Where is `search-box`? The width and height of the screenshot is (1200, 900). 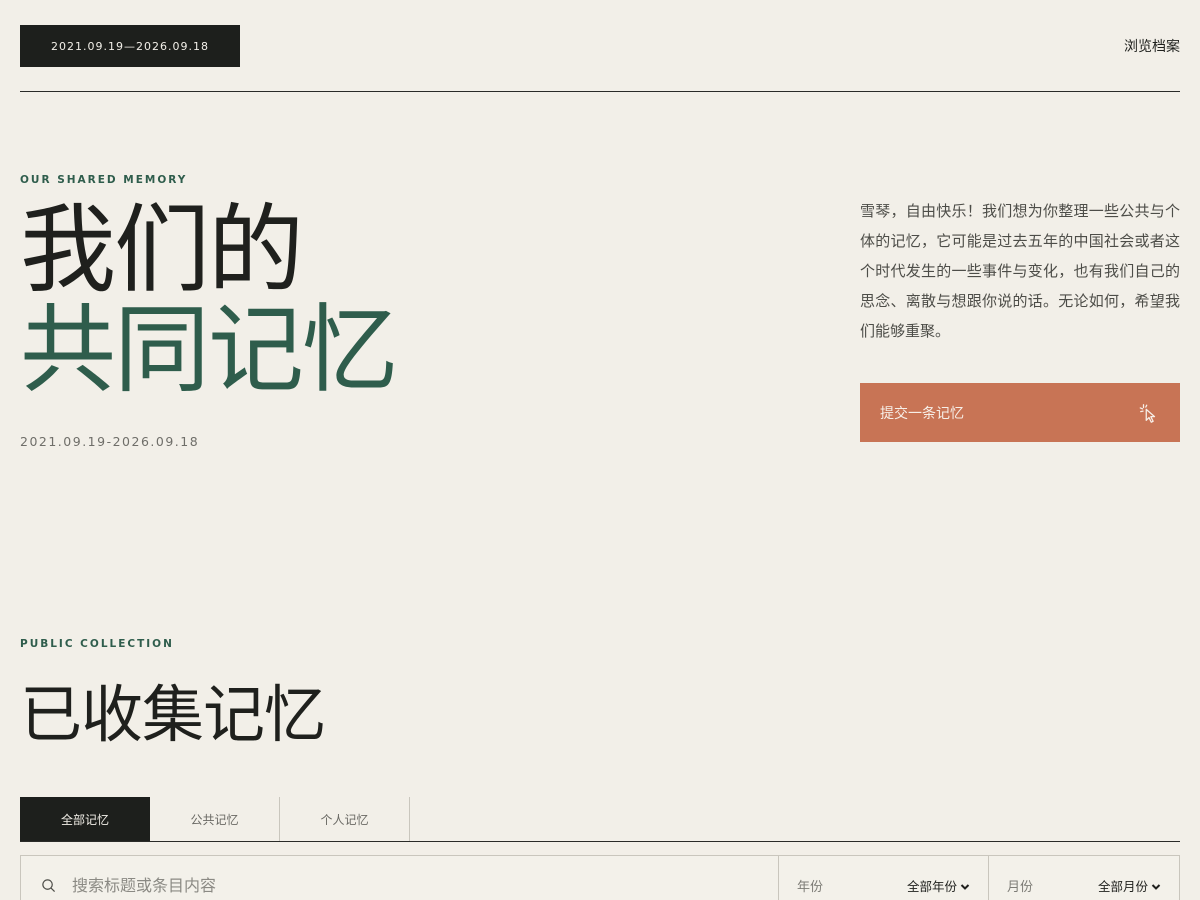 search-box is located at coordinates (400, 878).